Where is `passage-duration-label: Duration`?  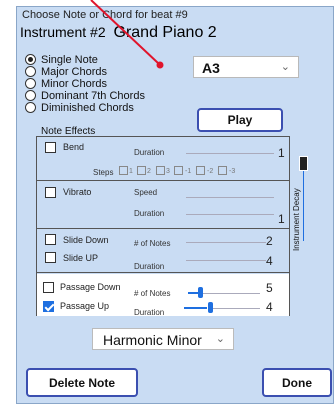 passage-duration-label: Duration is located at coordinates (149, 312).